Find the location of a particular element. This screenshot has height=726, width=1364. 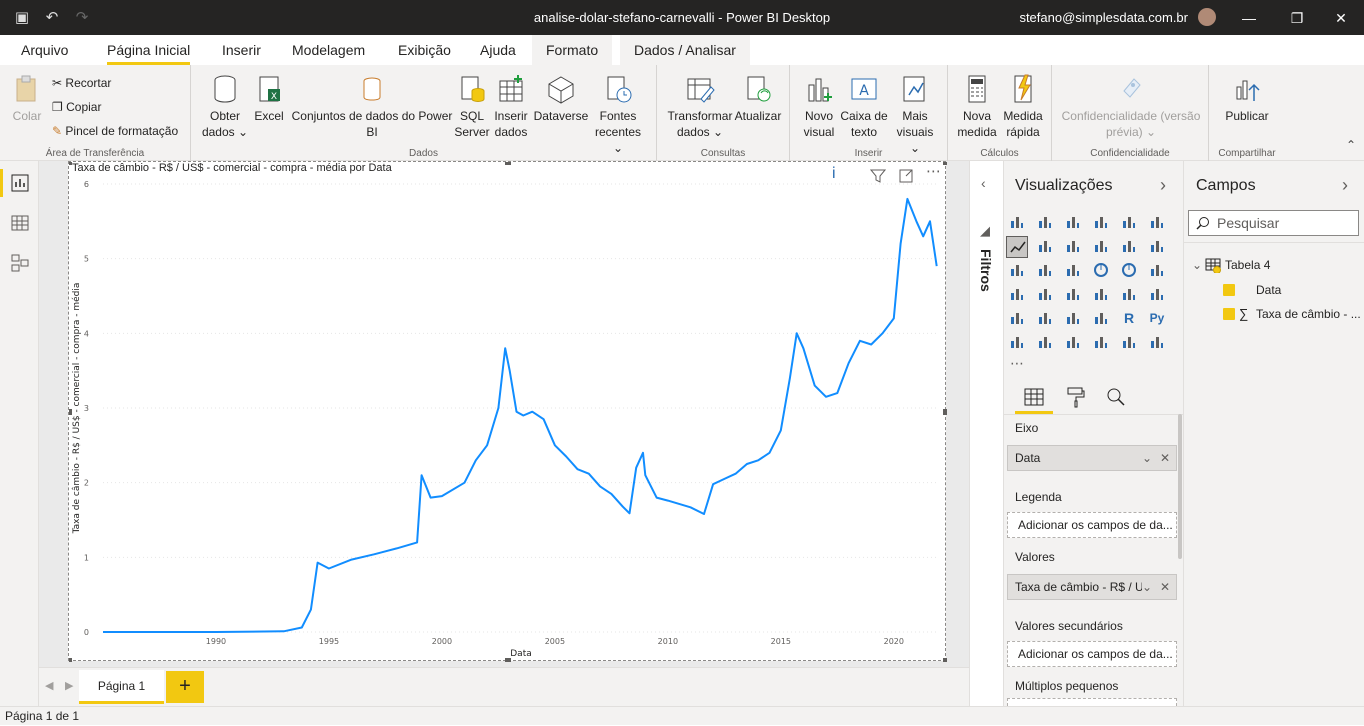

tab-exibicao: Exibição is located at coordinates (424, 50).